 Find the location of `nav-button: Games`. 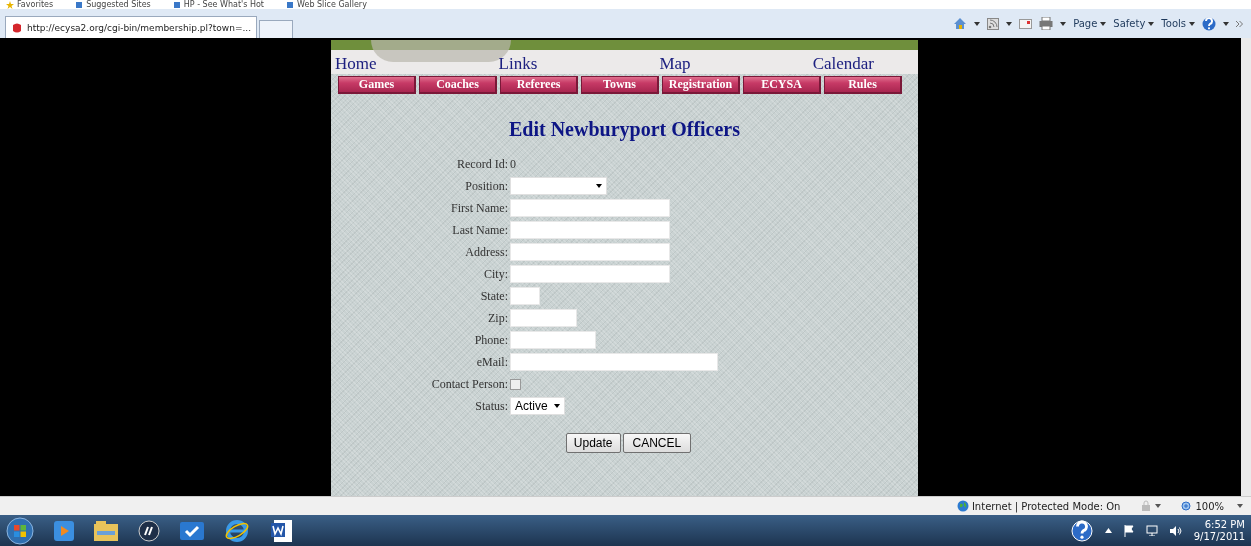

nav-button: Games is located at coordinates (377, 85).